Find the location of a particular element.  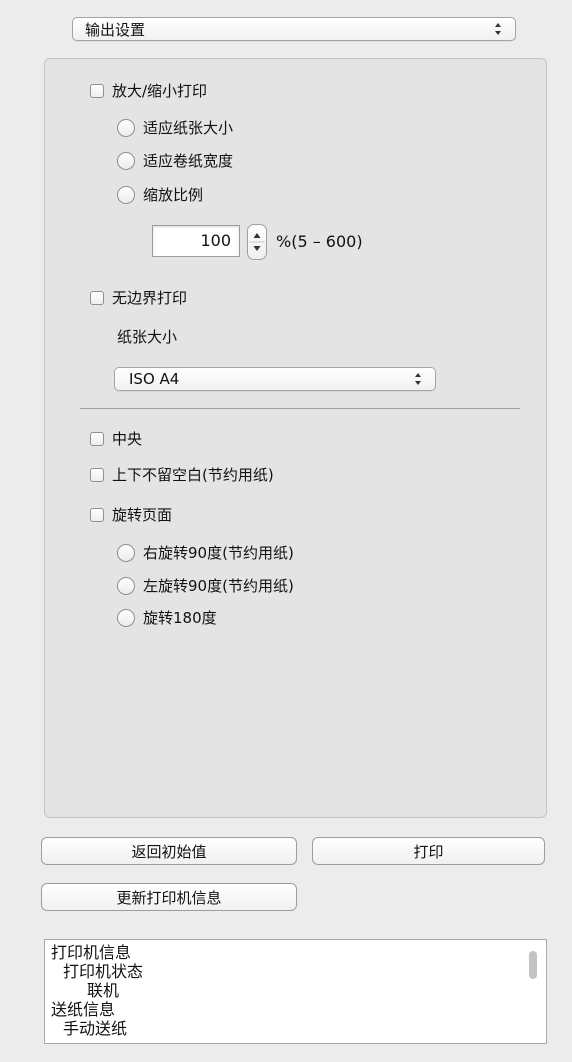

radio-scale-ratio: 缩放比例 is located at coordinates (160, 194).